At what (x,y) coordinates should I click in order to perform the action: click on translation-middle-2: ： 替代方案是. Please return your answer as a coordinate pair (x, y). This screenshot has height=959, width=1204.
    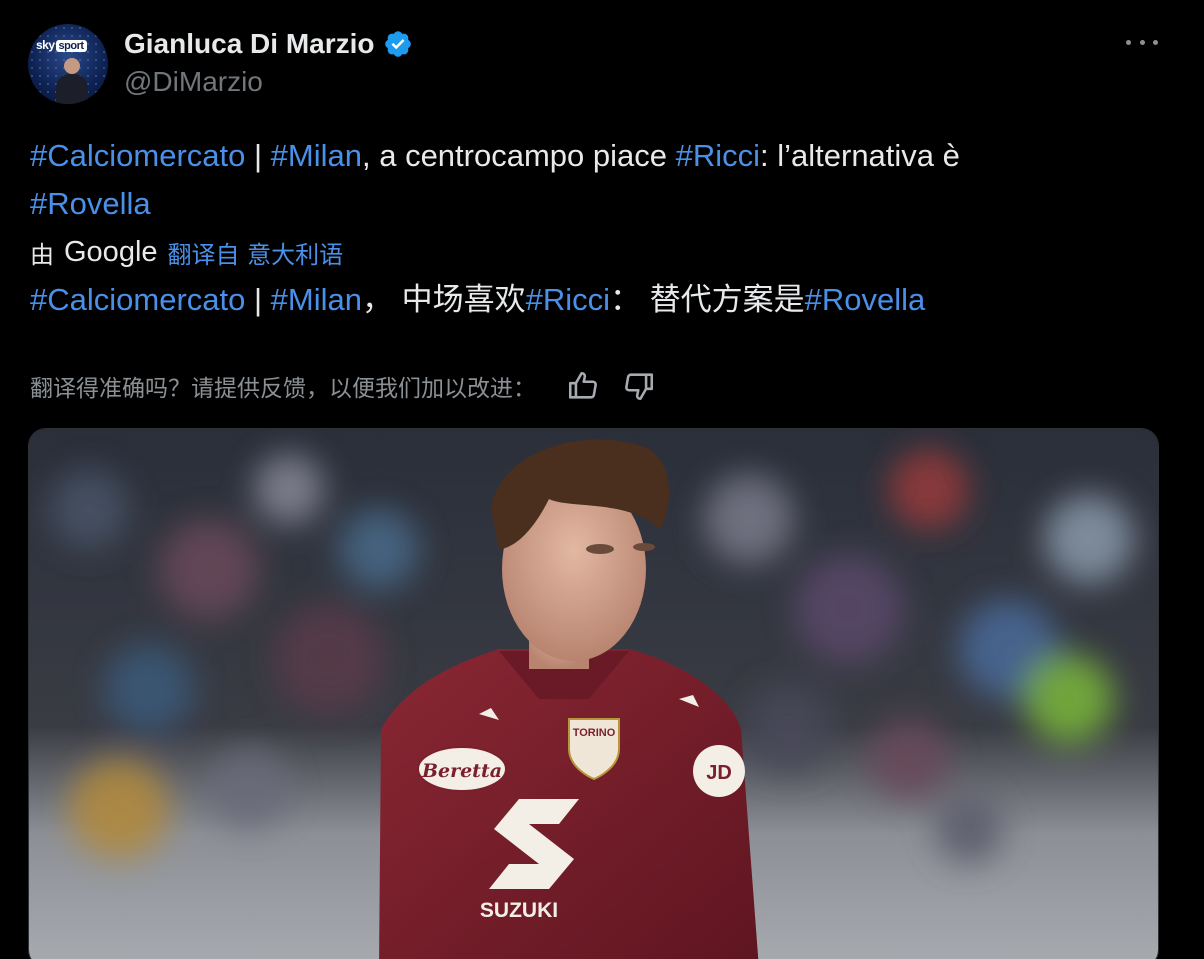
    Looking at the image, I should click on (707, 299).